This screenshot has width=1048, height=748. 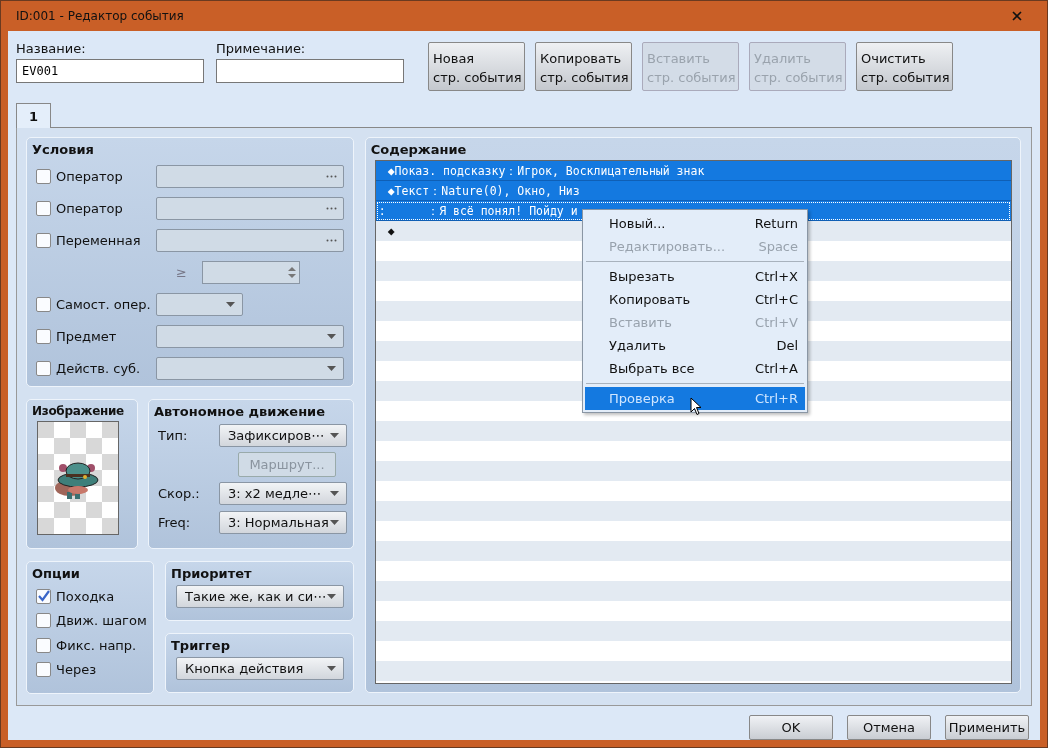 What do you see at coordinates (98, 368) in the screenshot?
I see `checkbox-label: Действ. суб.` at bounding box center [98, 368].